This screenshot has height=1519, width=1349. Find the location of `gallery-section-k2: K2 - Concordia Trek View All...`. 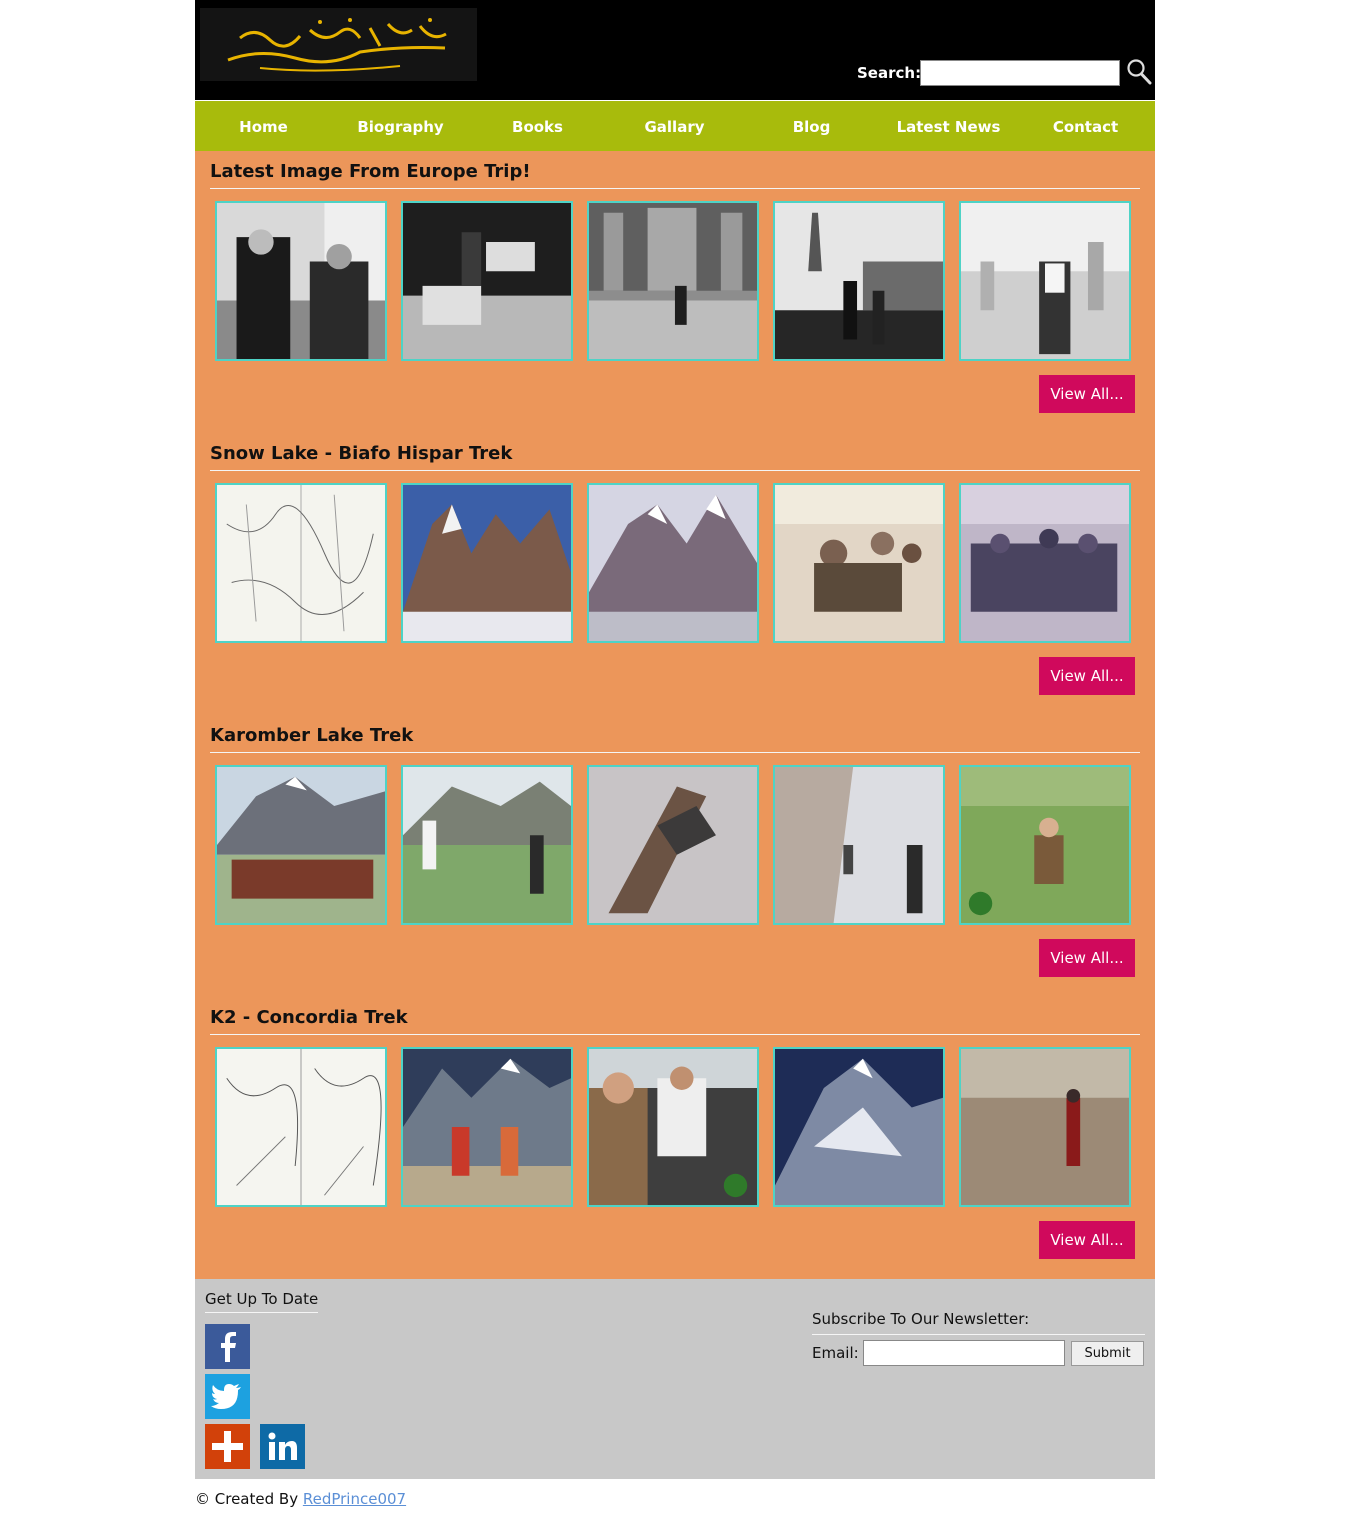

gallery-section-k2: K2 - Concordia Trek View All... is located at coordinates (675, 1138).